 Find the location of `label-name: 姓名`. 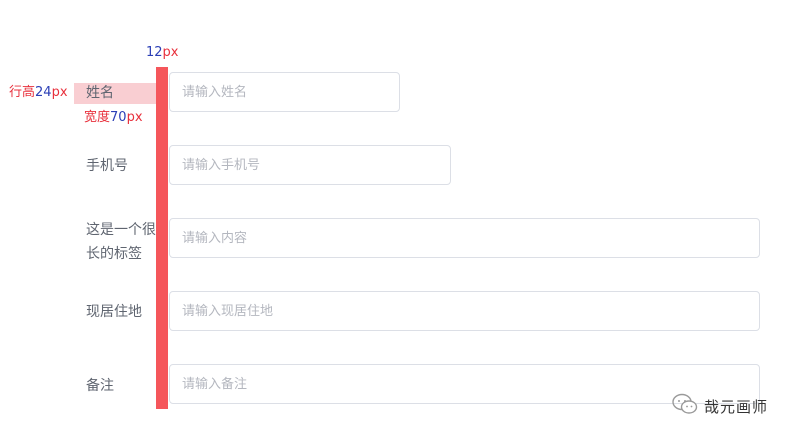

label-name: 姓名 is located at coordinates (100, 93).